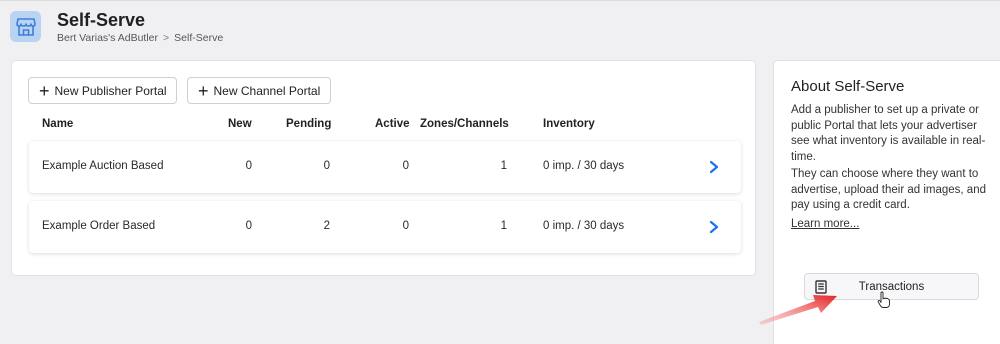 The height and width of the screenshot is (344, 1000). What do you see at coordinates (25, 26) in the screenshot?
I see `storefront-icon` at bounding box center [25, 26].